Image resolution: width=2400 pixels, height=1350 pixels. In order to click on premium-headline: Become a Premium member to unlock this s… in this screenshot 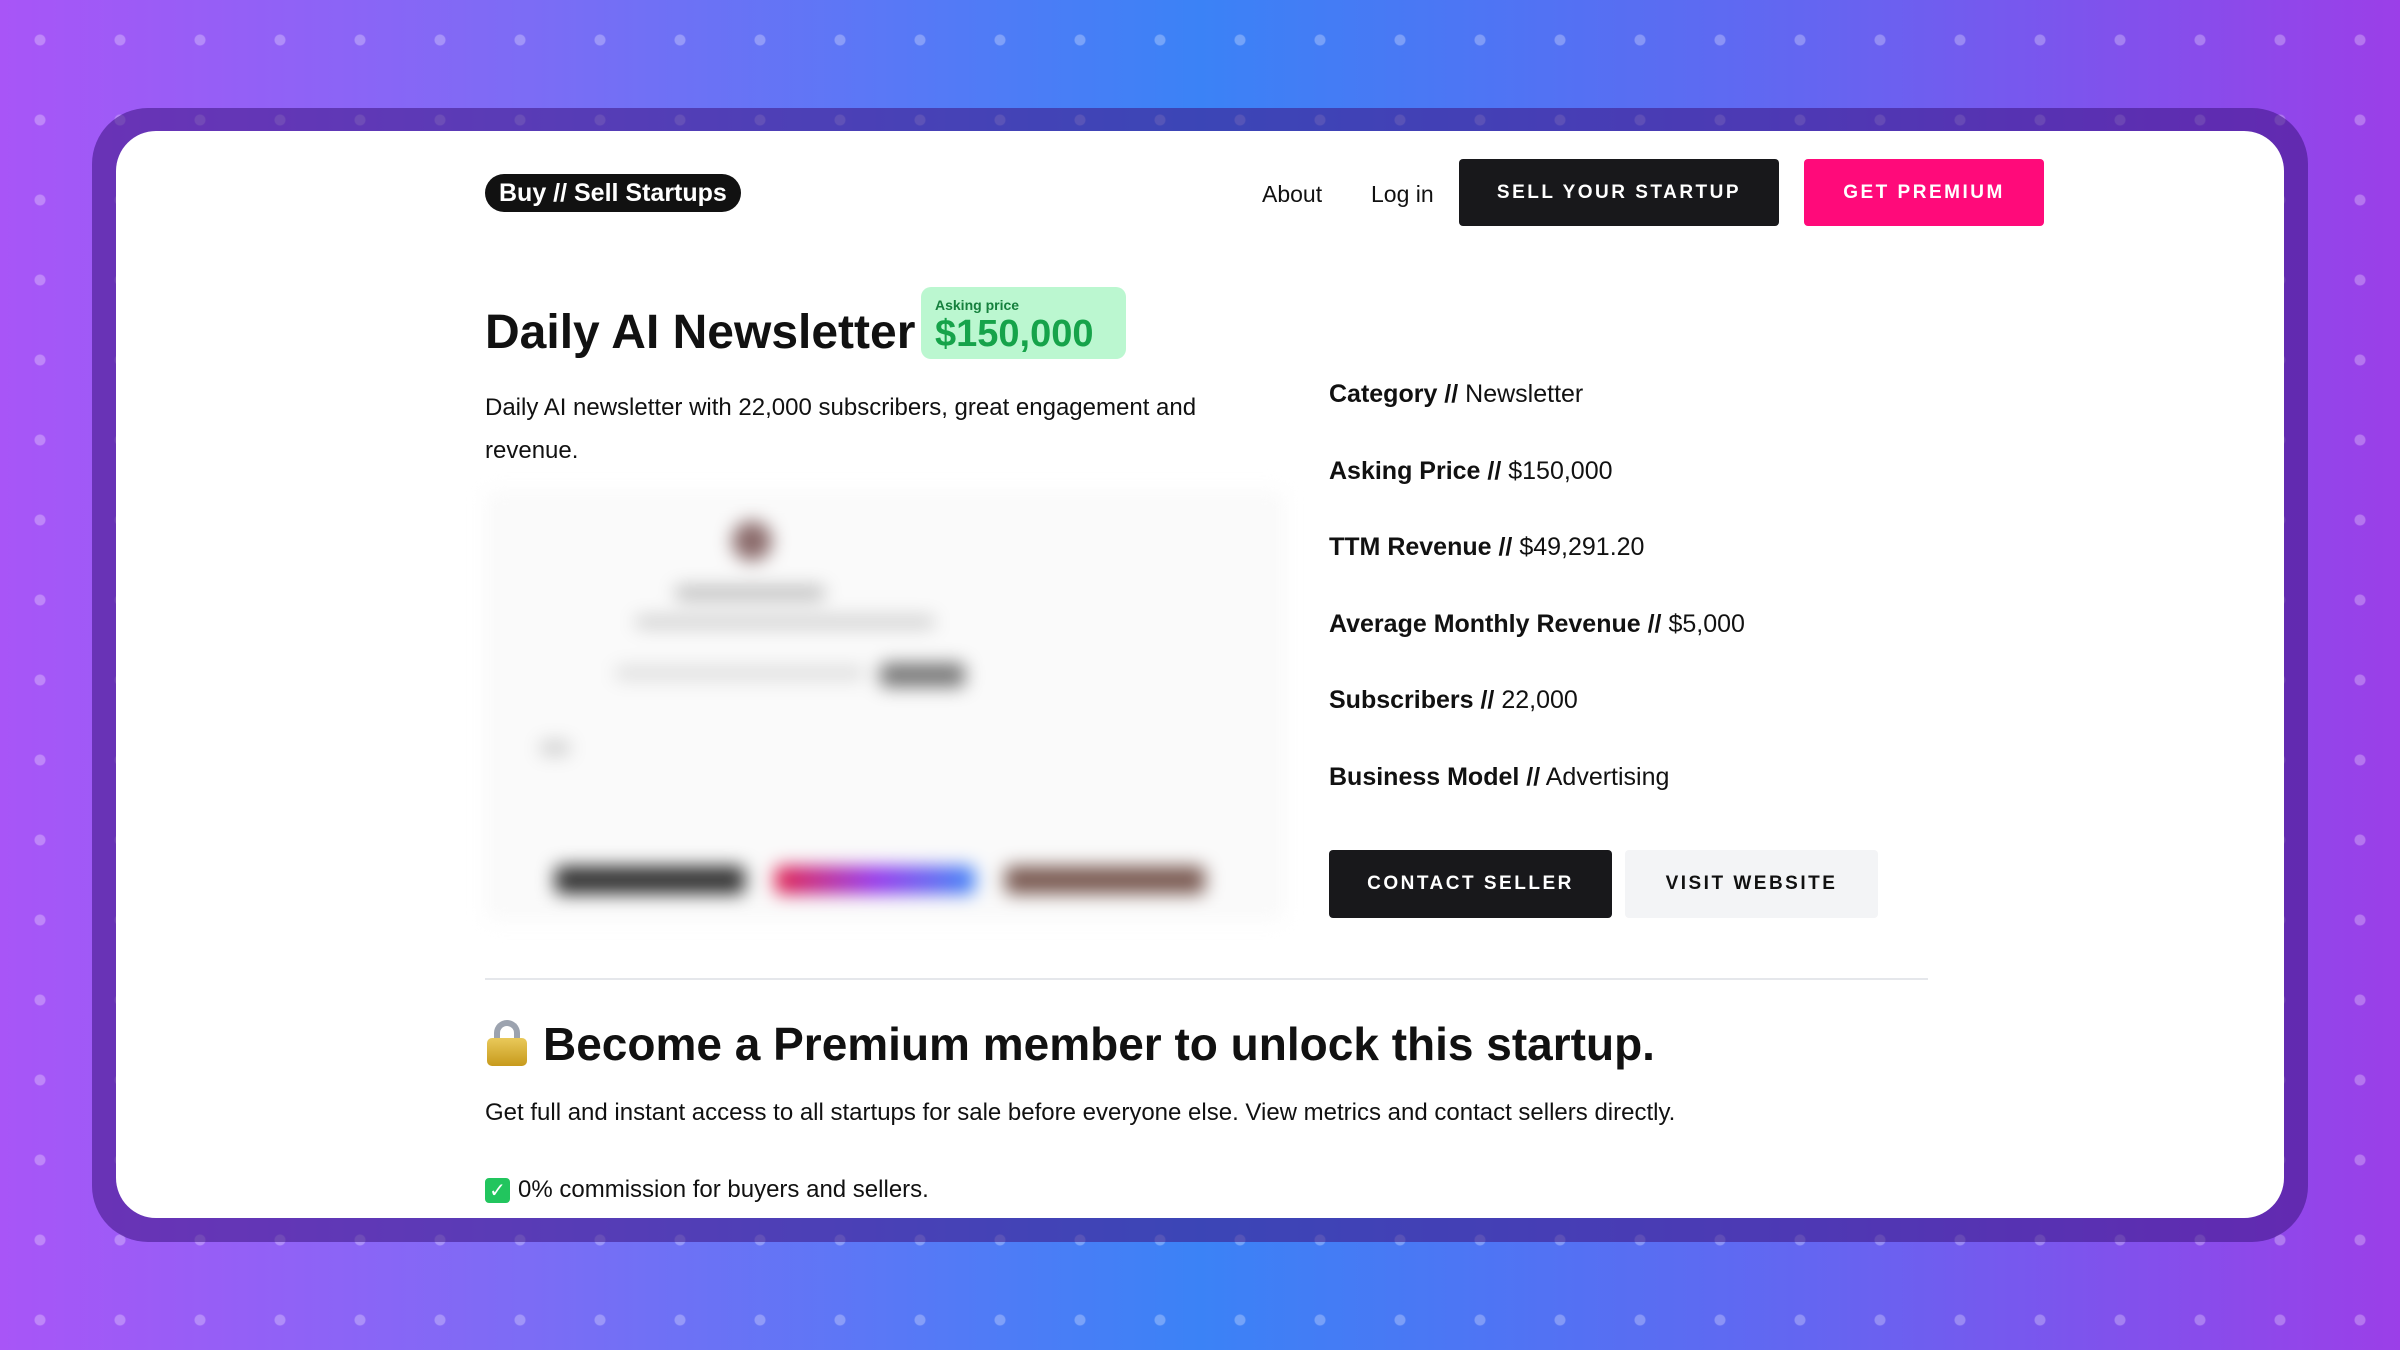, I will do `click(1099, 1044)`.